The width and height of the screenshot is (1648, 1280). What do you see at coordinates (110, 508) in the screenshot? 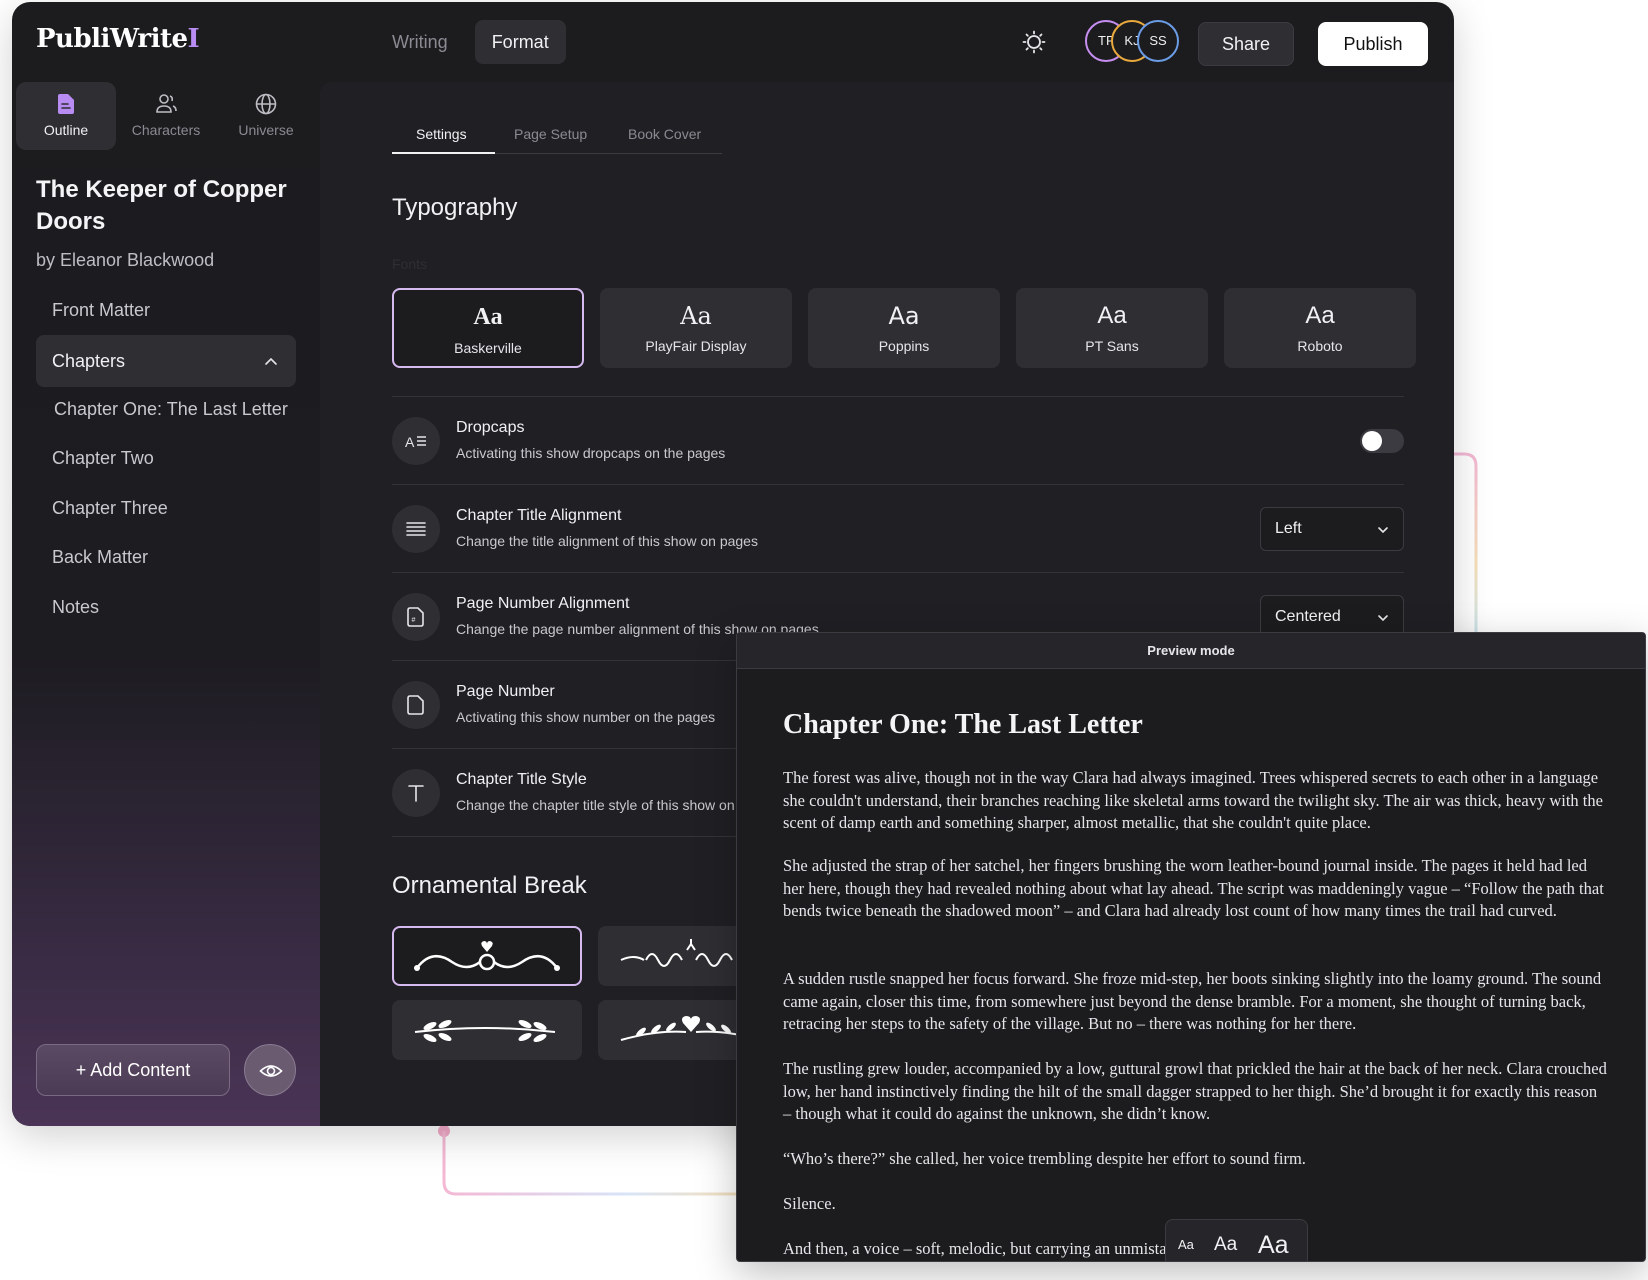
I see `outline-item-chapter-three: Chapter Three` at bounding box center [110, 508].